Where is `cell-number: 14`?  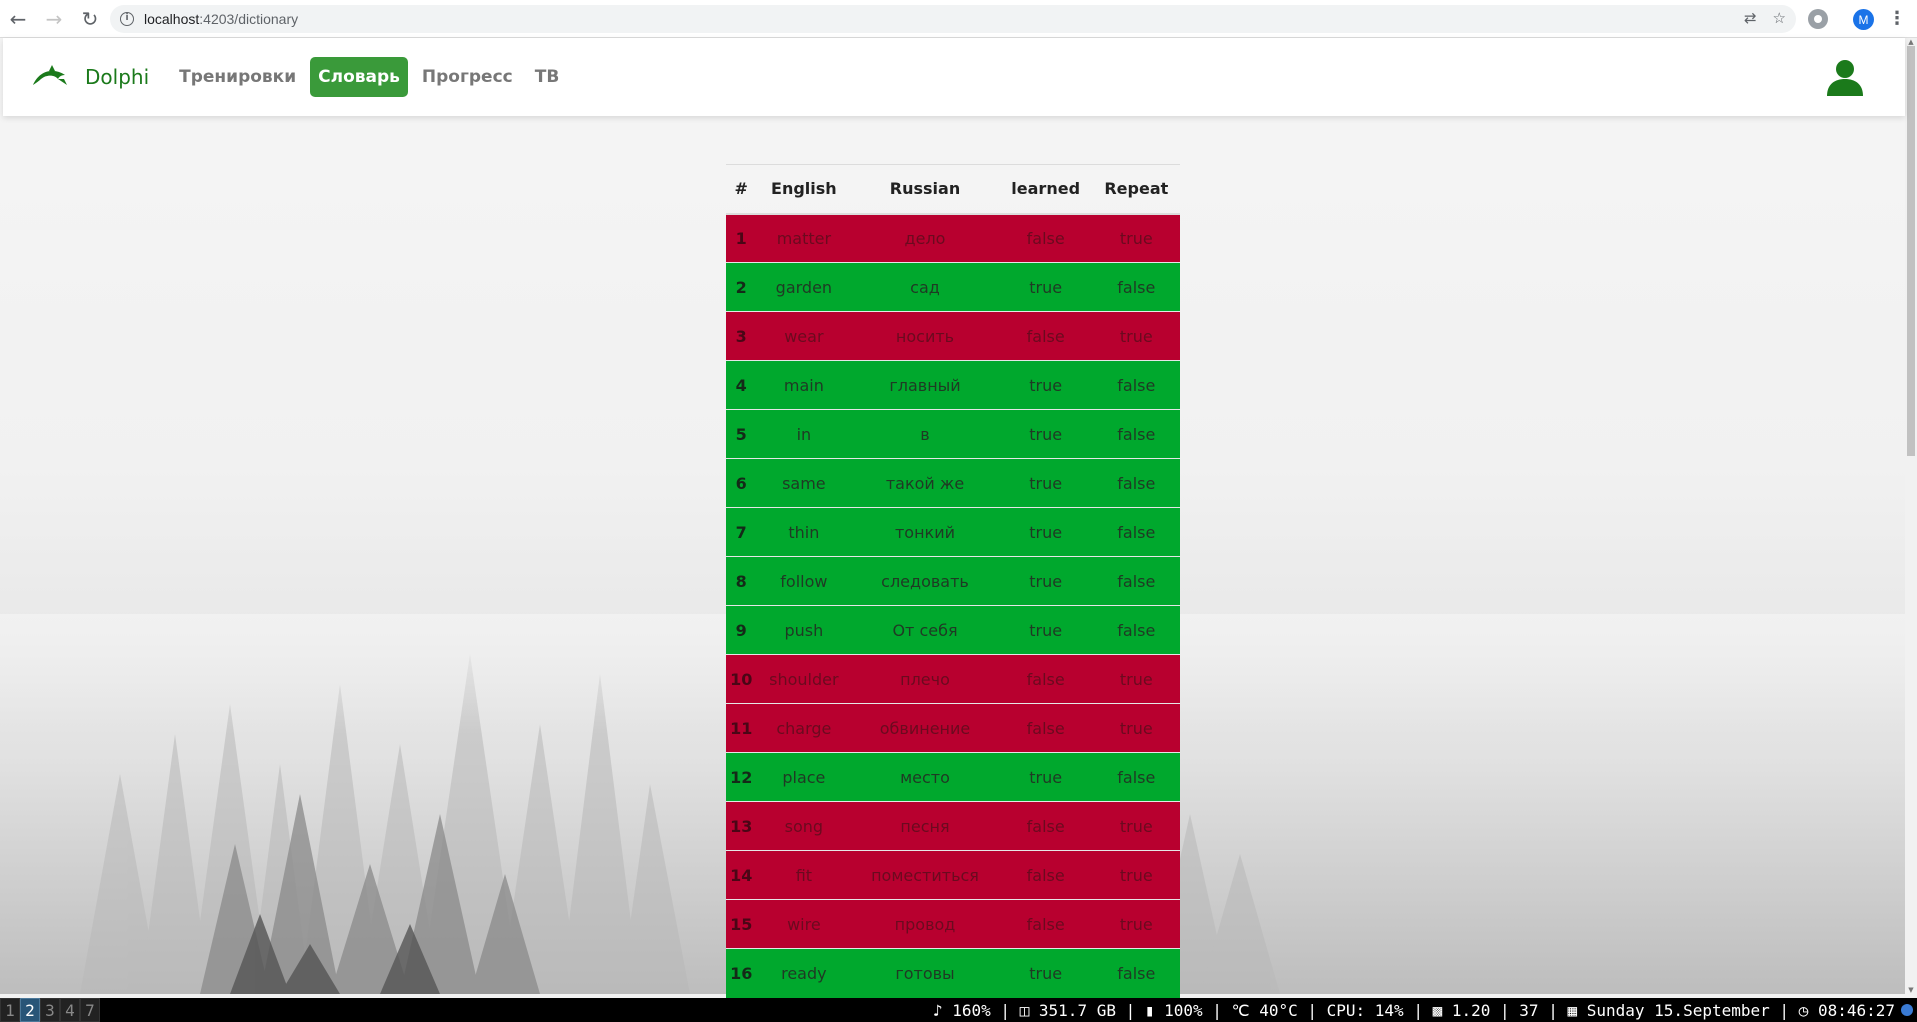
cell-number: 14 is located at coordinates (741, 875).